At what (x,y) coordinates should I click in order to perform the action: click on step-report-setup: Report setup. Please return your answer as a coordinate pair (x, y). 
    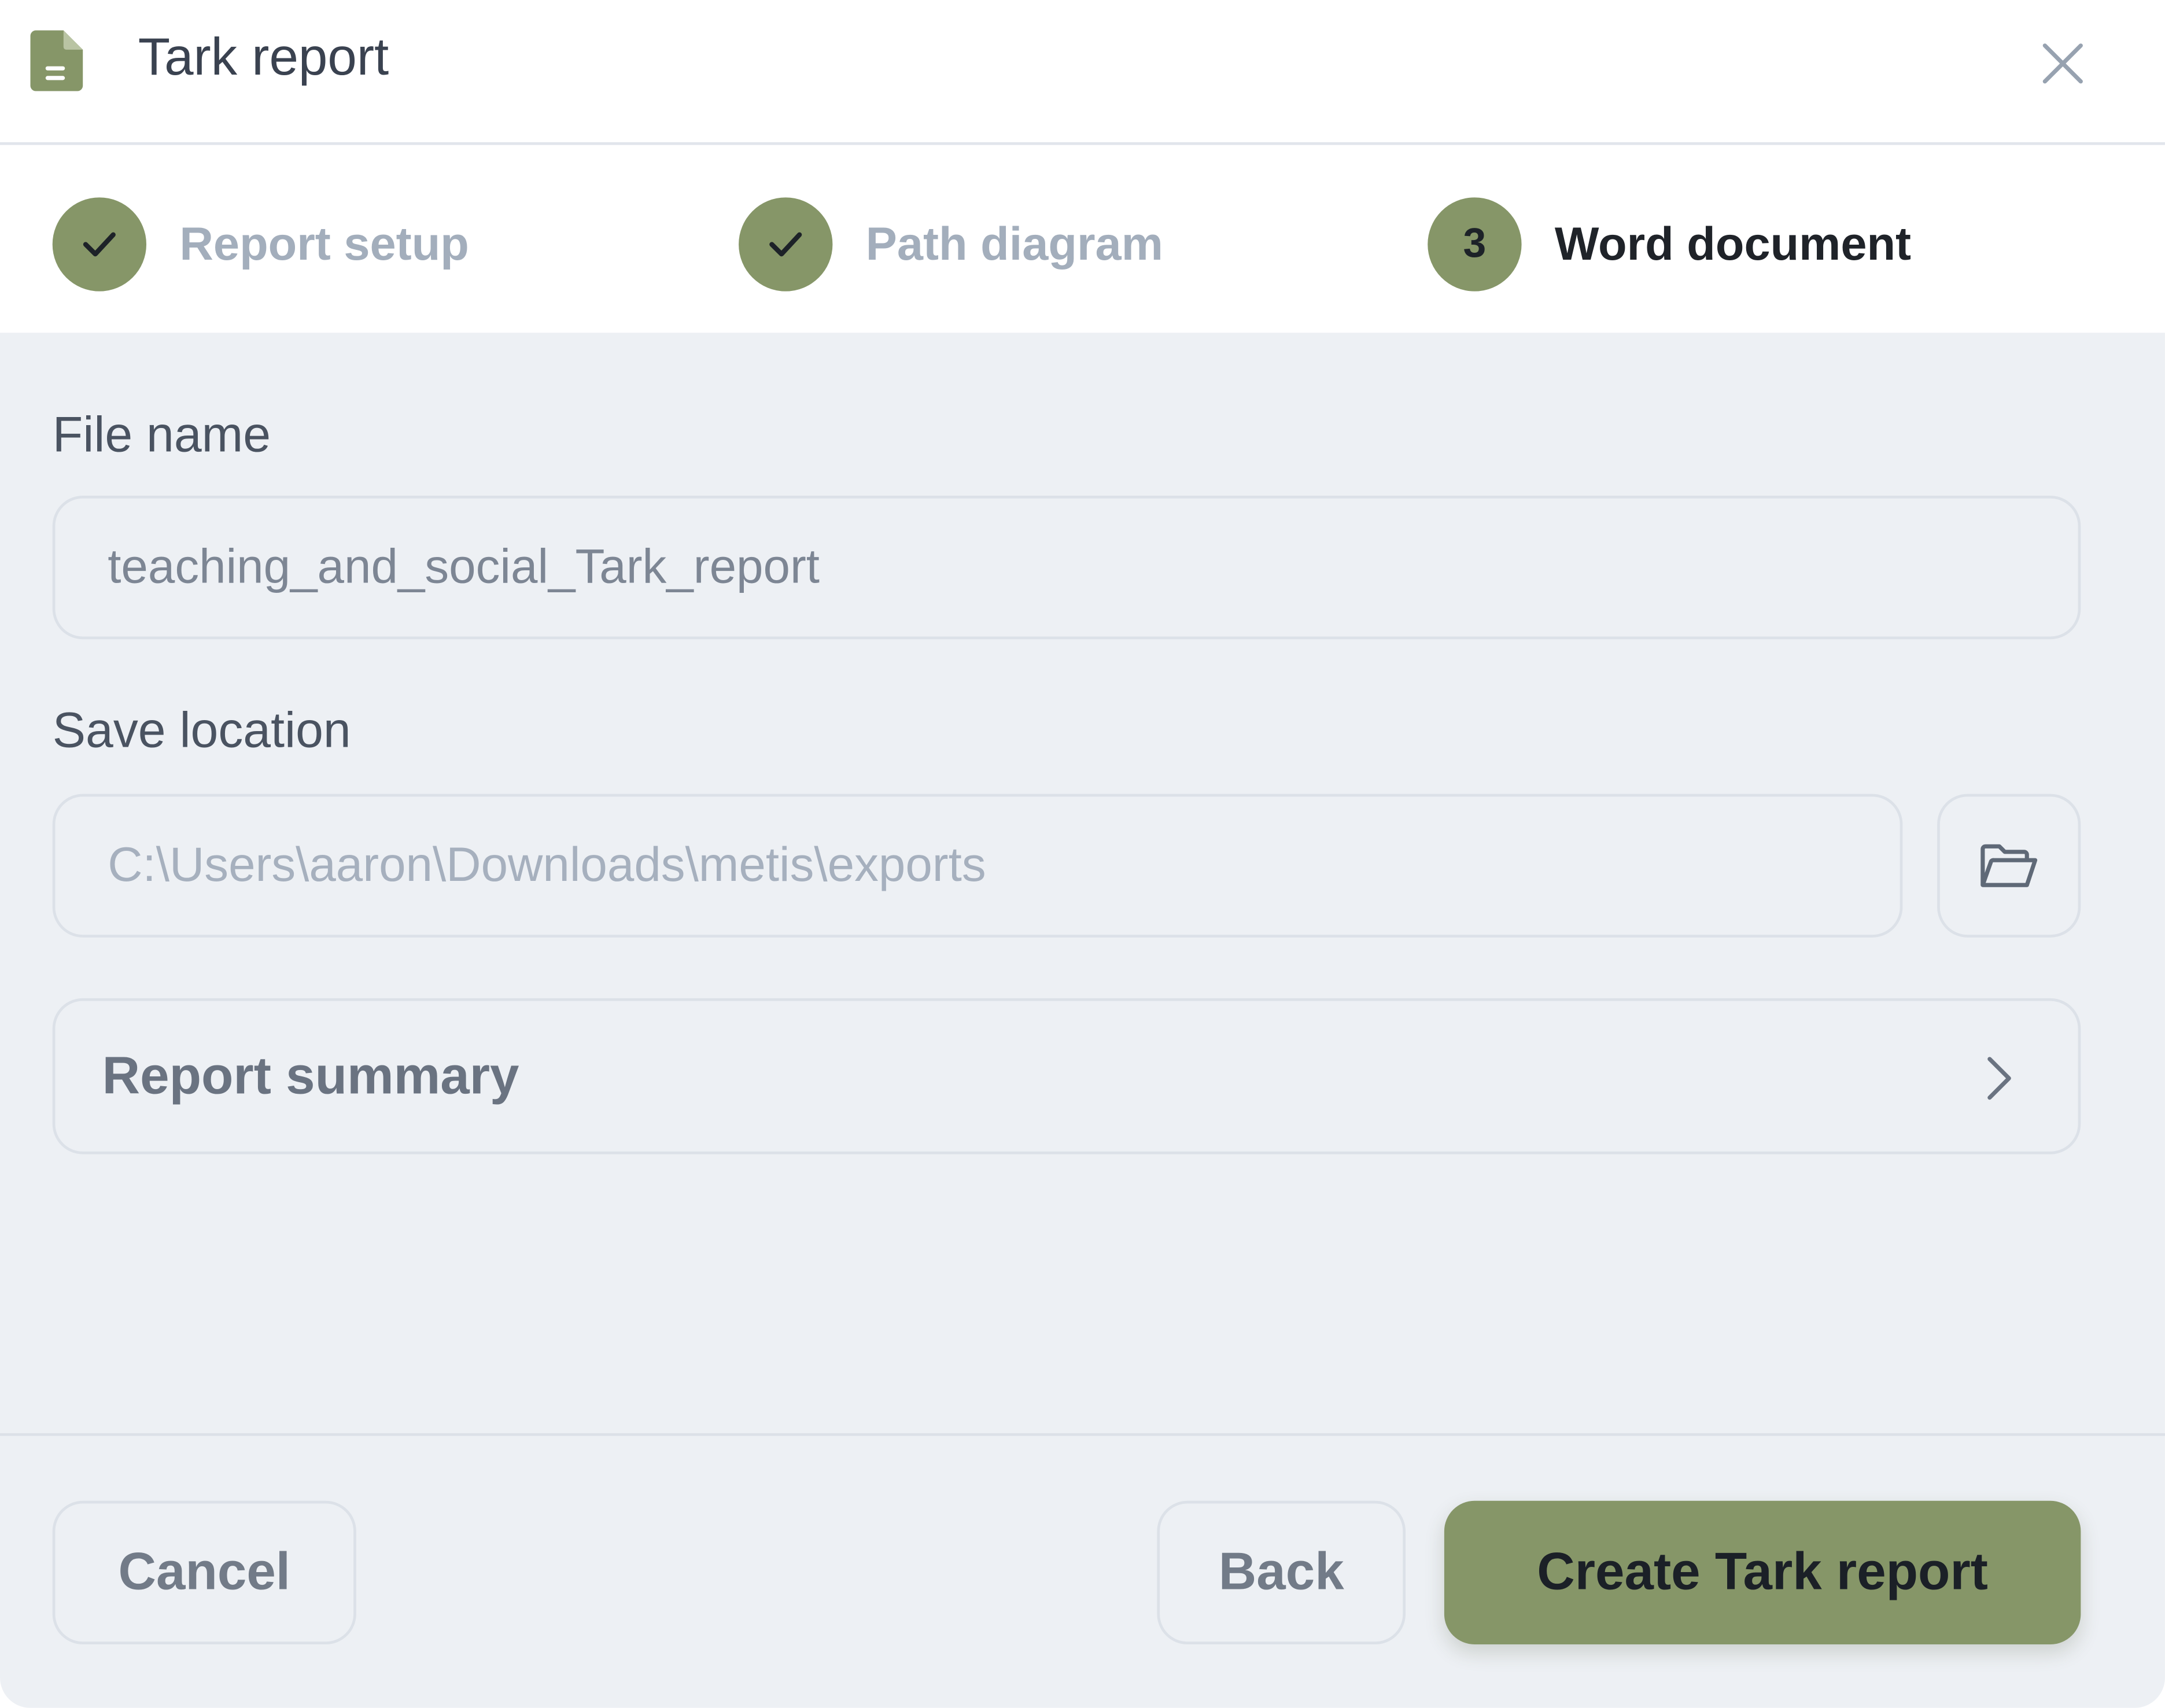
    Looking at the image, I should click on (260, 245).